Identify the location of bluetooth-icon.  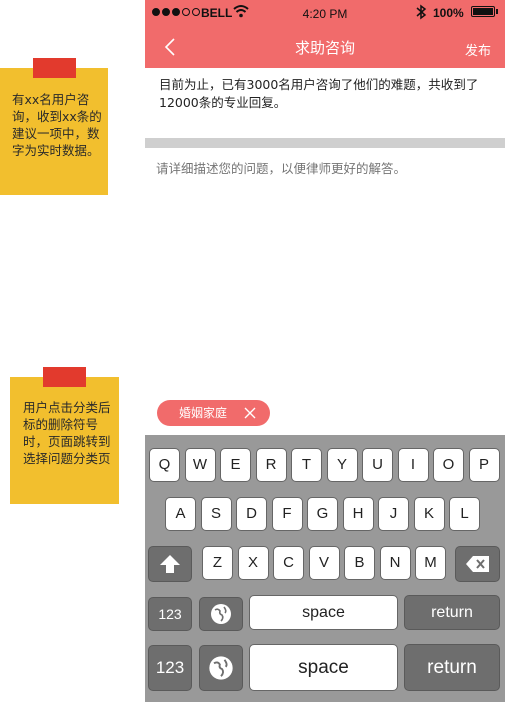
(421, 12).